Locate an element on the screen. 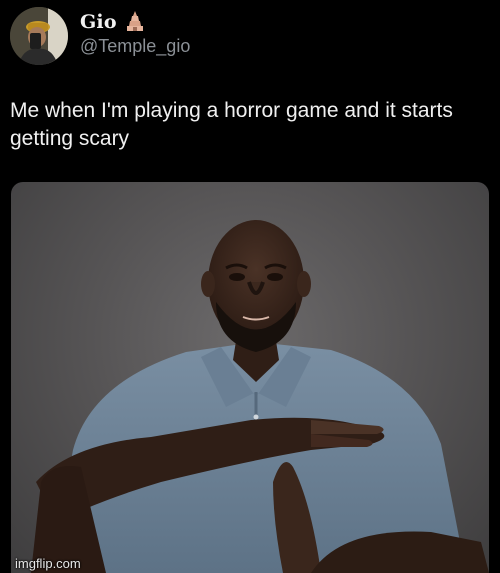 The width and height of the screenshot is (500, 573). avatar-photo-icon is located at coordinates (39, 36).